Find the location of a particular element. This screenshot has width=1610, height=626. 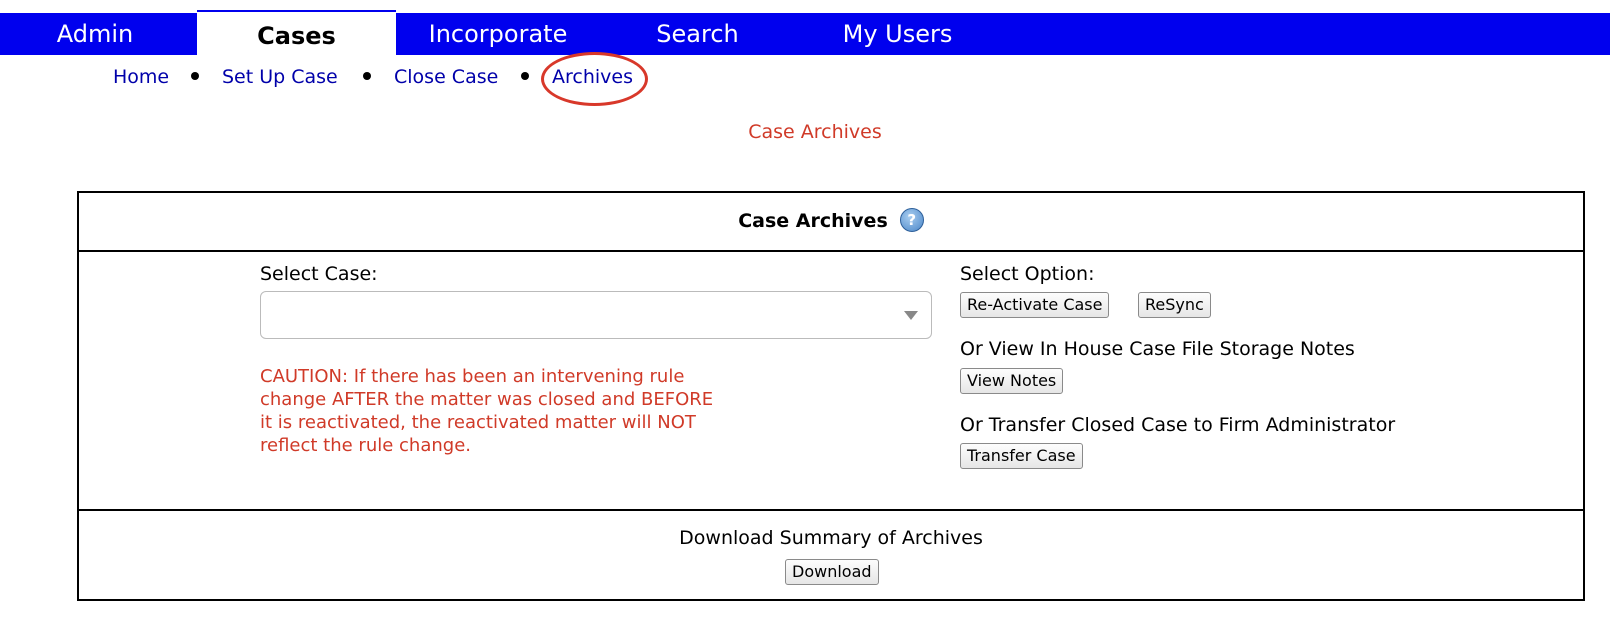

tab-cases: Cases is located at coordinates (296, 33).